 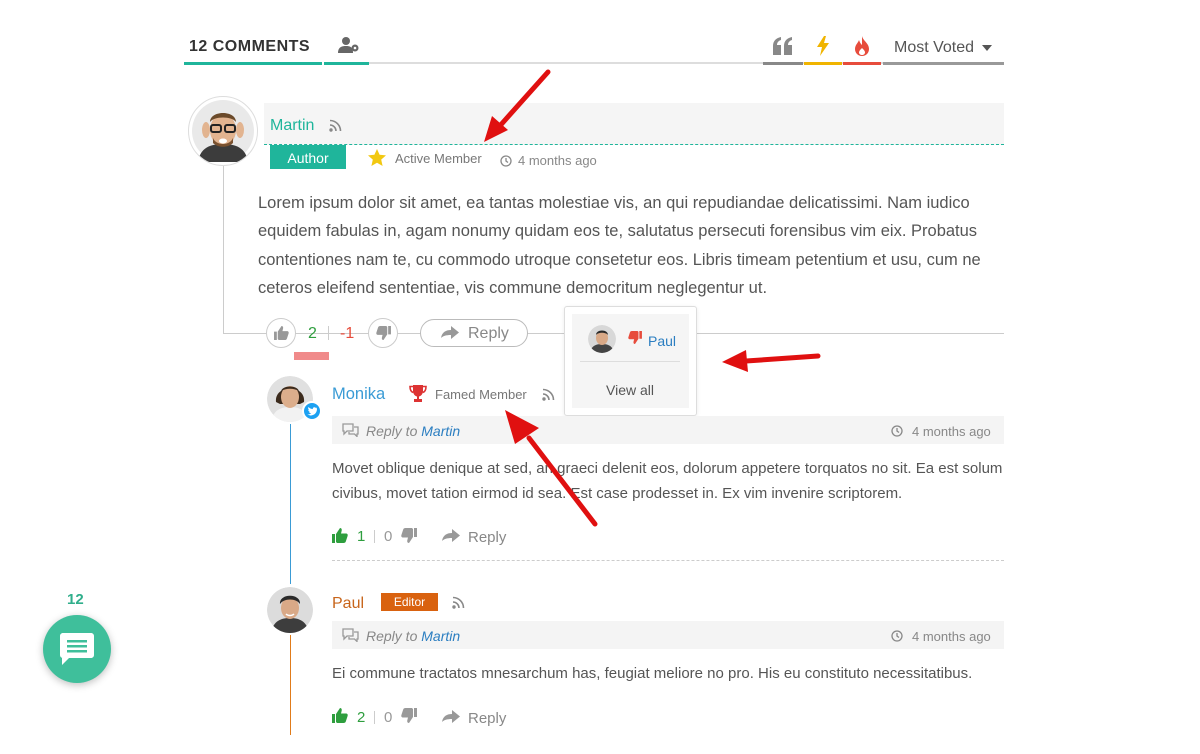 I want to click on upvote-count: 1, so click(x=361, y=536).